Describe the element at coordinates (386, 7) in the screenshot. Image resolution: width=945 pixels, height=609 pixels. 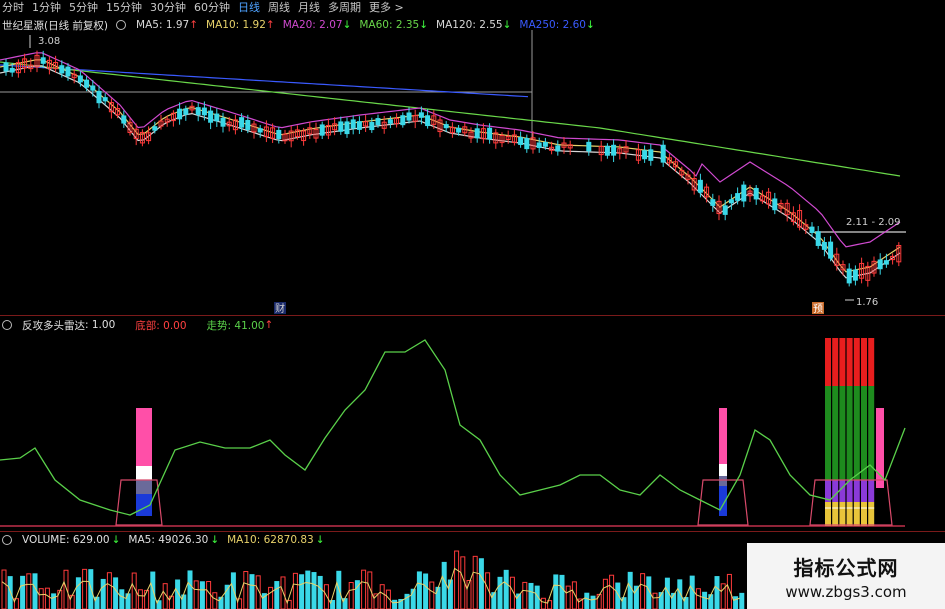
I see `tab-10: 更多 >` at that location.